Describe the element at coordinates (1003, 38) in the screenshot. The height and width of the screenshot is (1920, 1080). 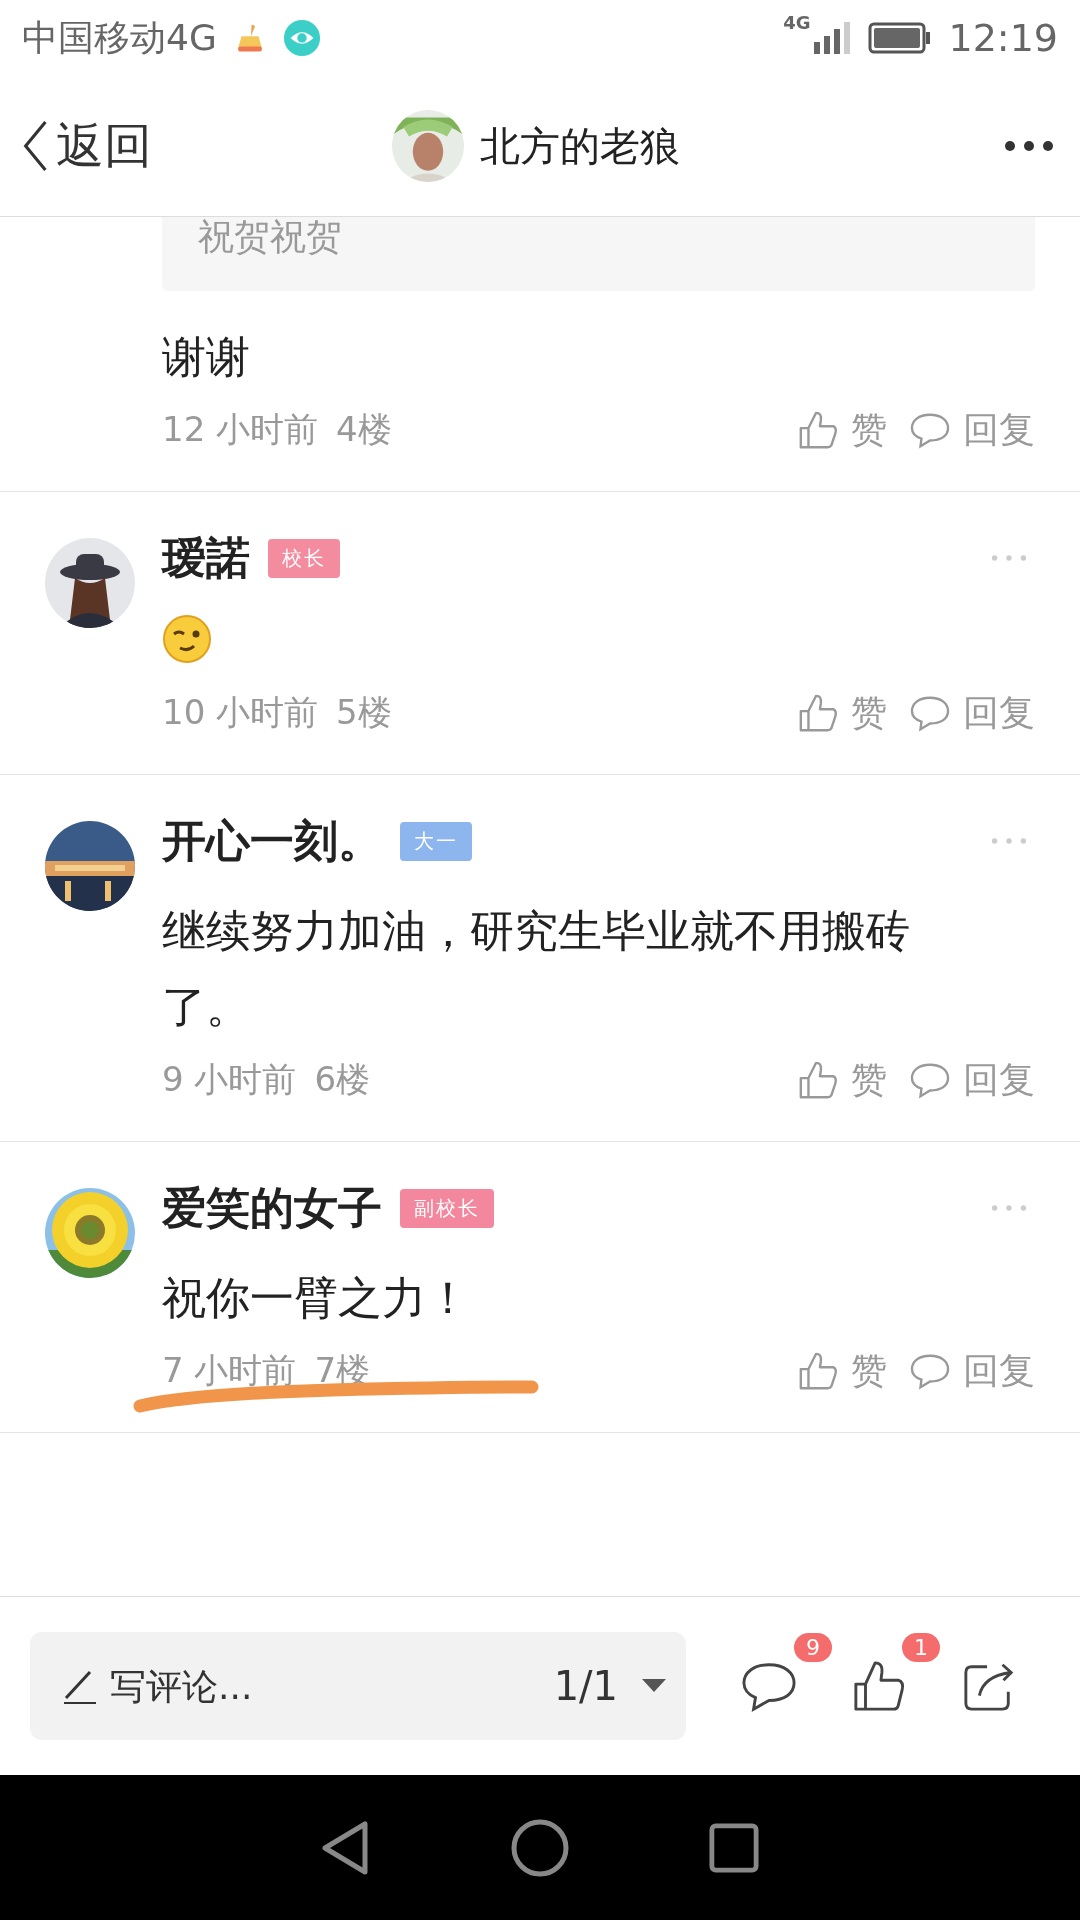
I see `status-time: 12:19` at that location.